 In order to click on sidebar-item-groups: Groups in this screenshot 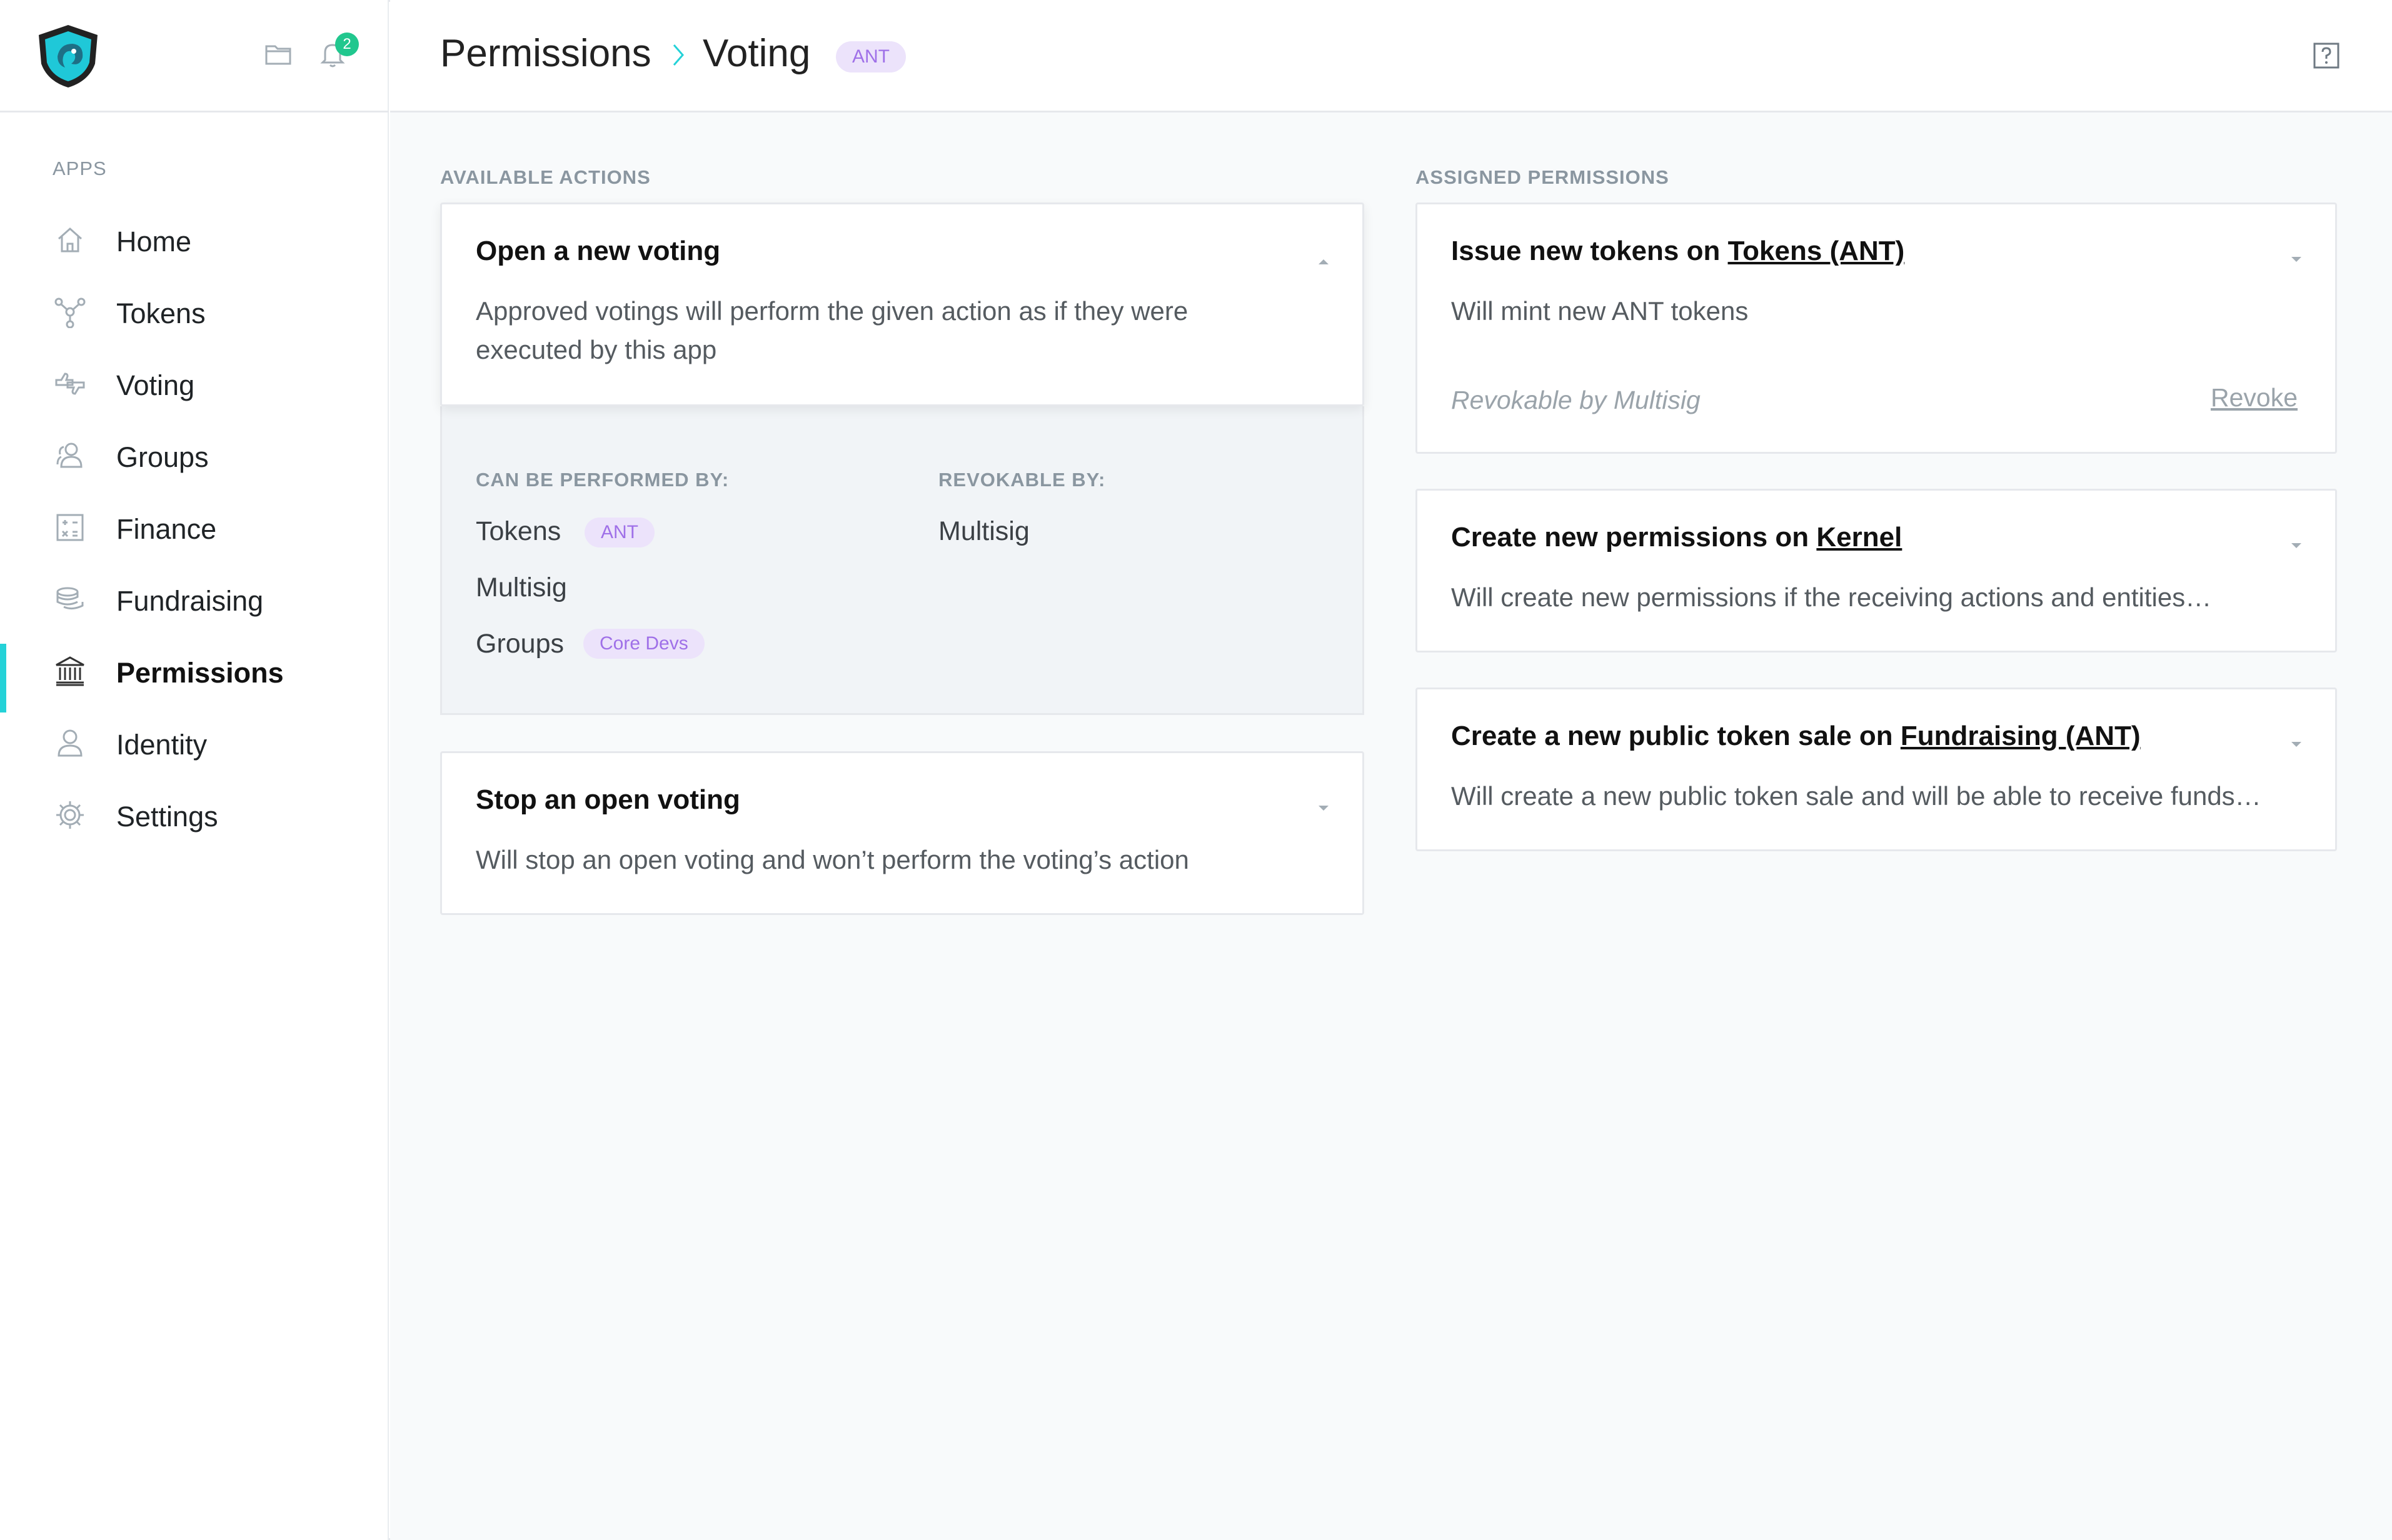, I will do `click(194, 455)`.